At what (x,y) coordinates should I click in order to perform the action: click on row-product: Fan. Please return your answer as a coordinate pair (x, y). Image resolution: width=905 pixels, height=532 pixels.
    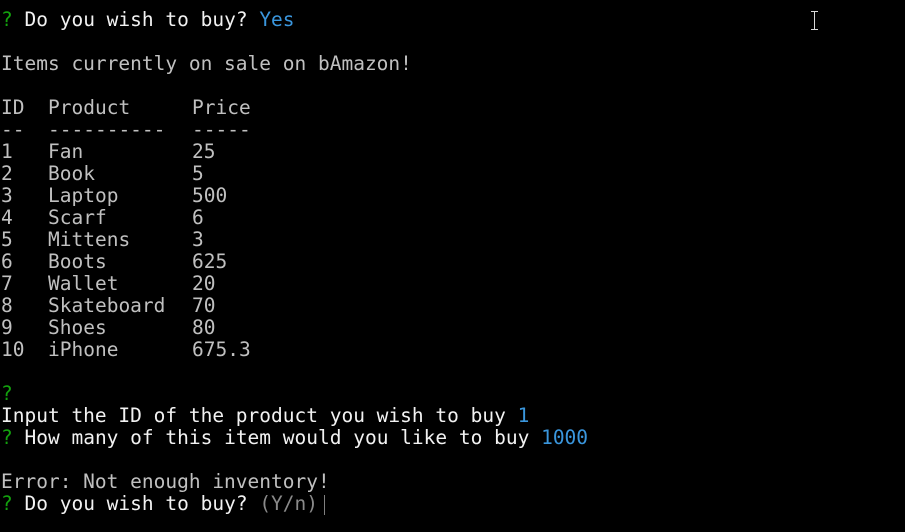
    Looking at the image, I should click on (66, 151).